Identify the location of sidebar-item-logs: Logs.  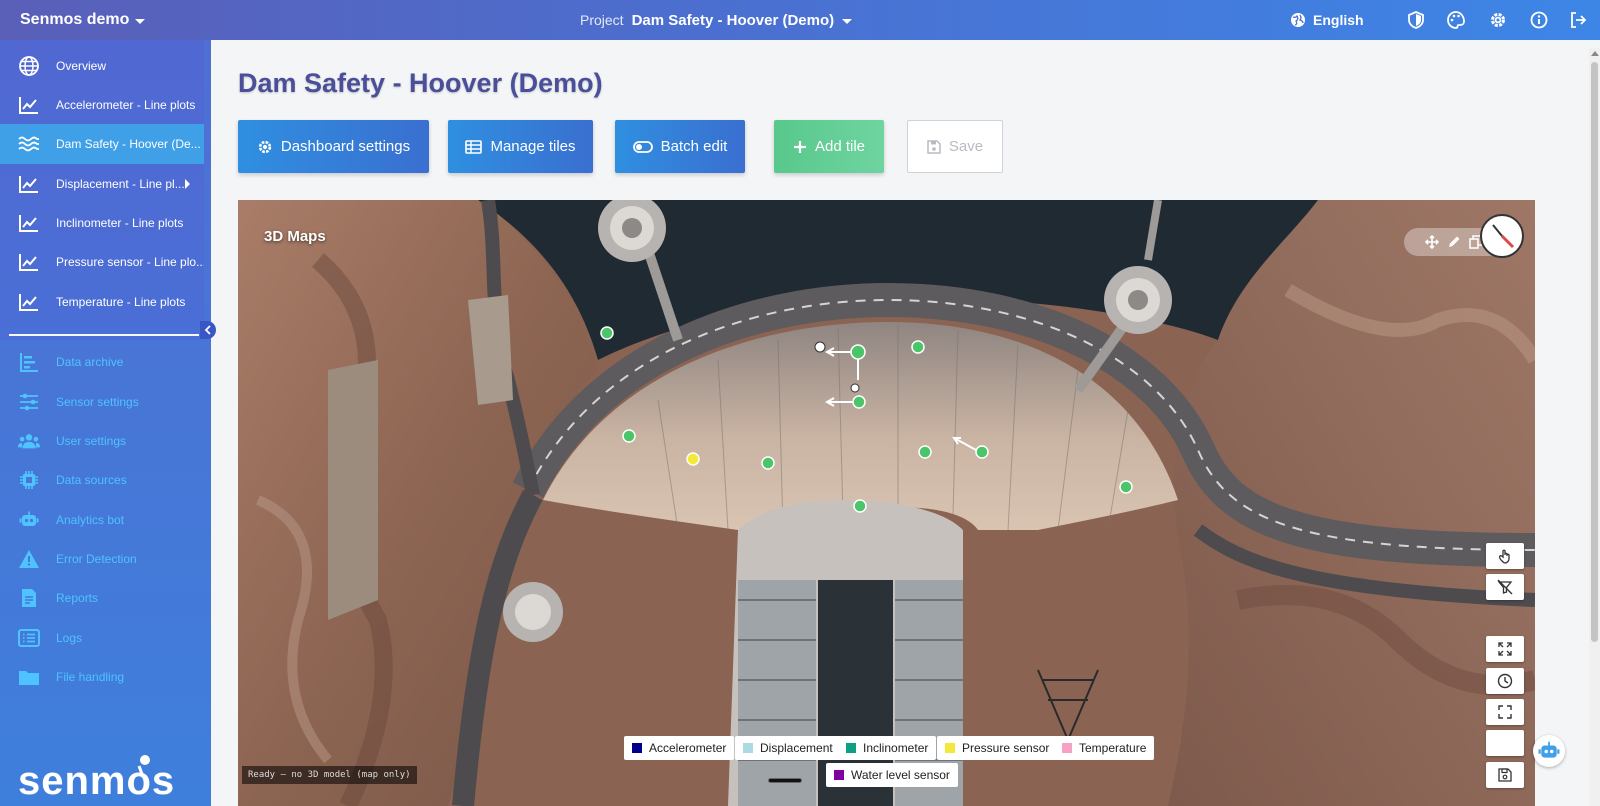
(102, 638).